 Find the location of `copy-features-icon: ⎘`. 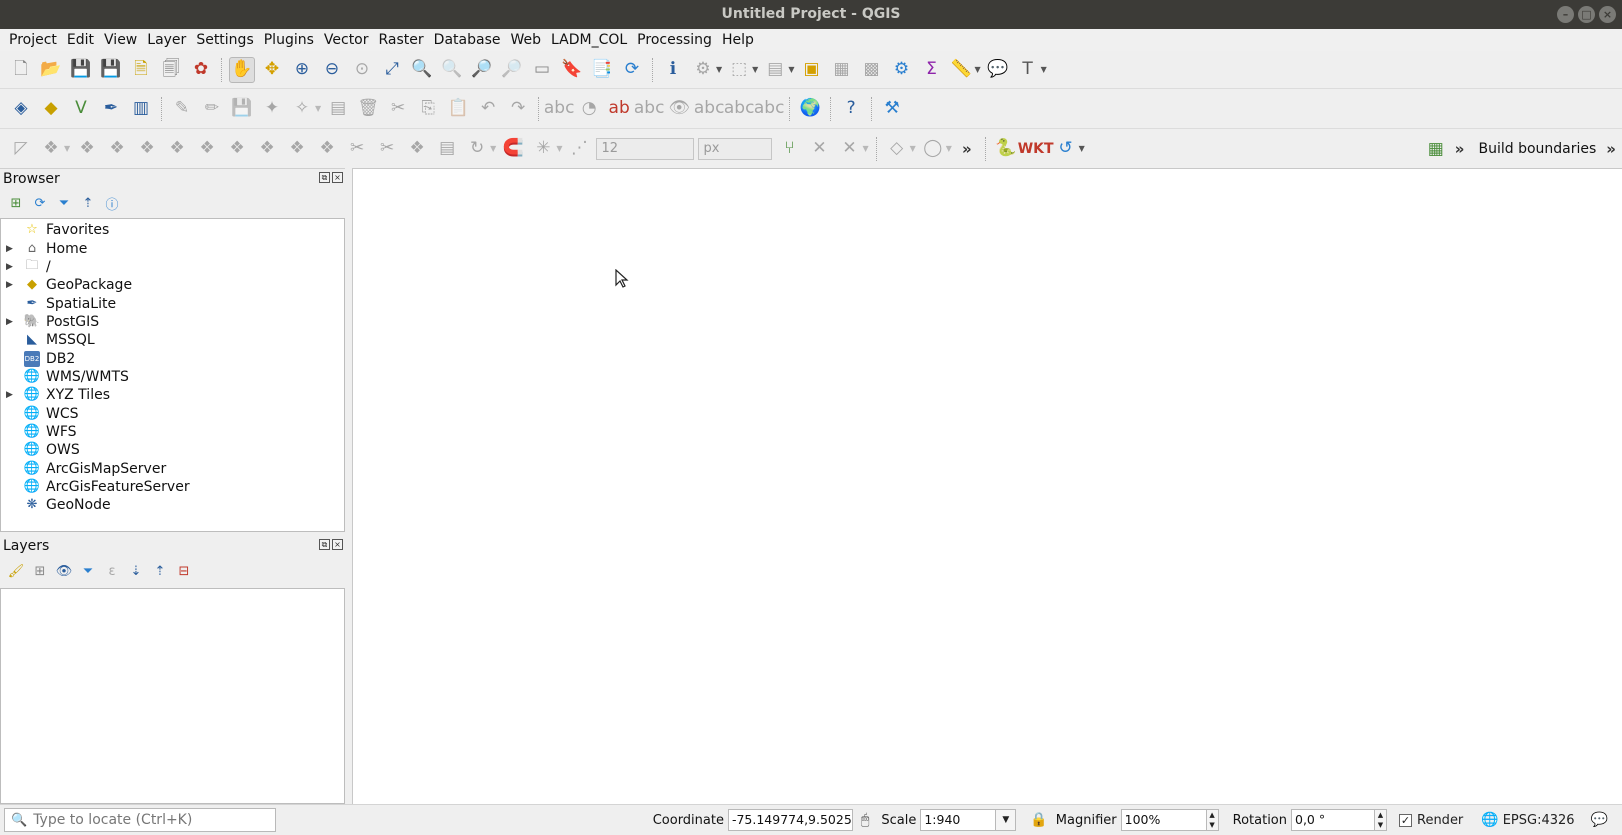

copy-features-icon: ⎘ is located at coordinates (428, 109).